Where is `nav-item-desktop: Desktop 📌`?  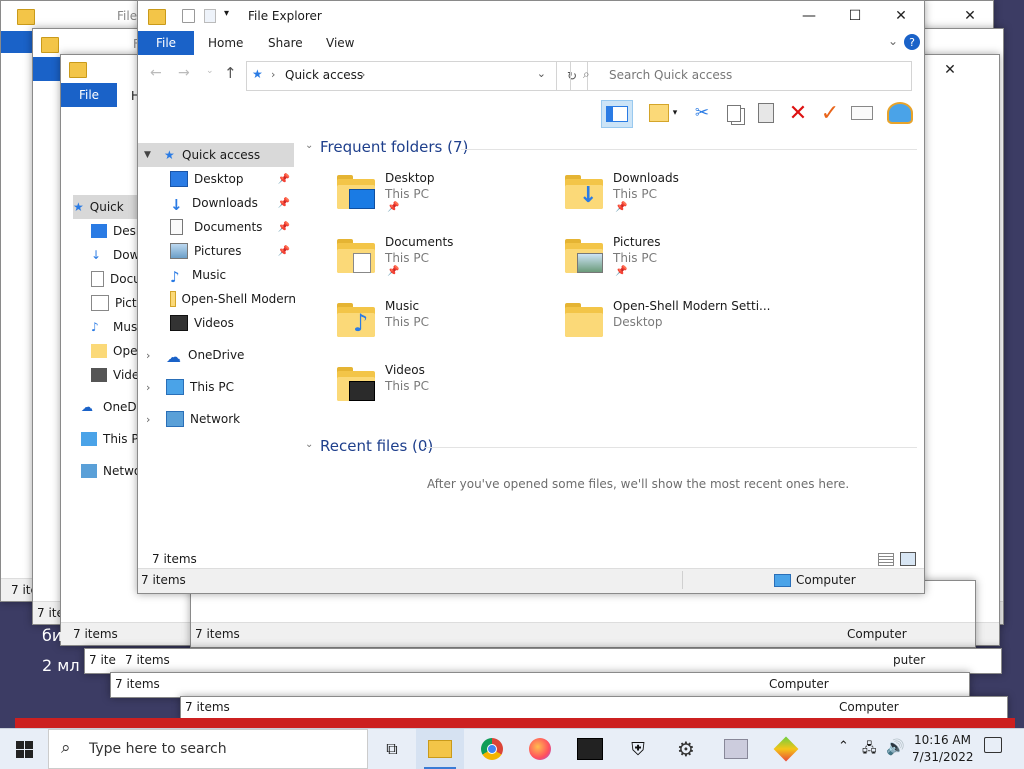 nav-item-desktop: Desktop 📌 is located at coordinates (217, 179).